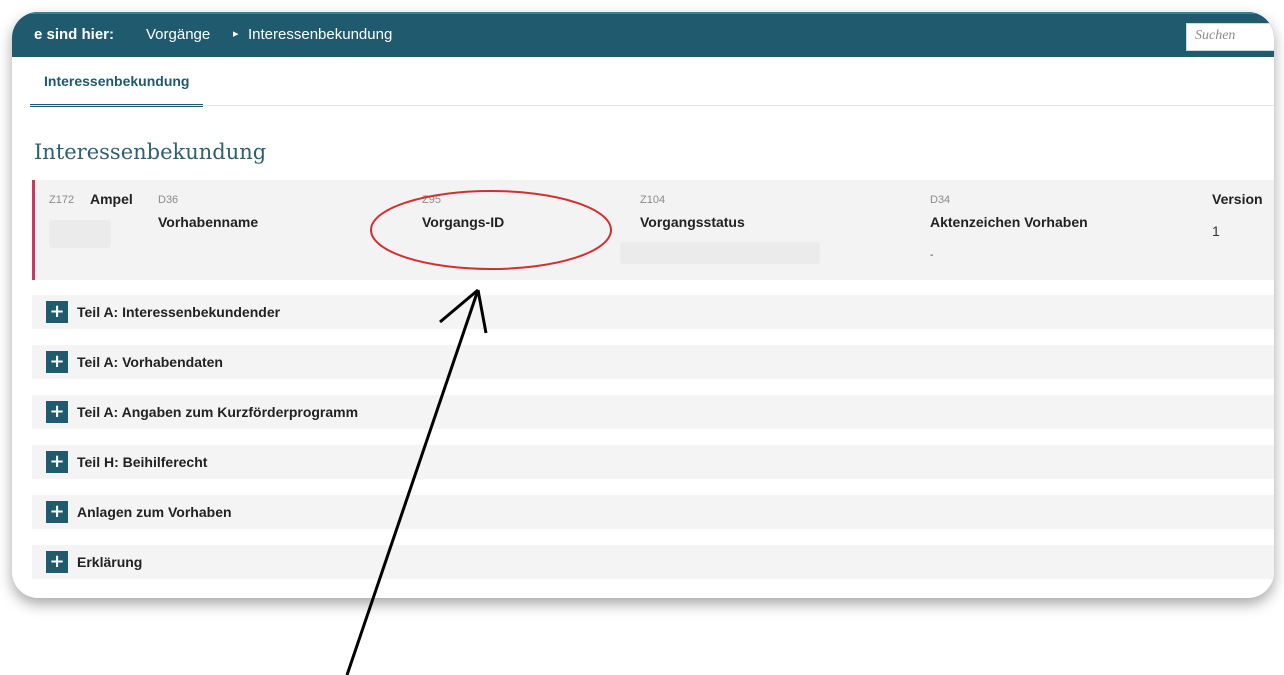 This screenshot has width=1284, height=675. What do you see at coordinates (491, 230) in the screenshot?
I see `annotation-circle` at bounding box center [491, 230].